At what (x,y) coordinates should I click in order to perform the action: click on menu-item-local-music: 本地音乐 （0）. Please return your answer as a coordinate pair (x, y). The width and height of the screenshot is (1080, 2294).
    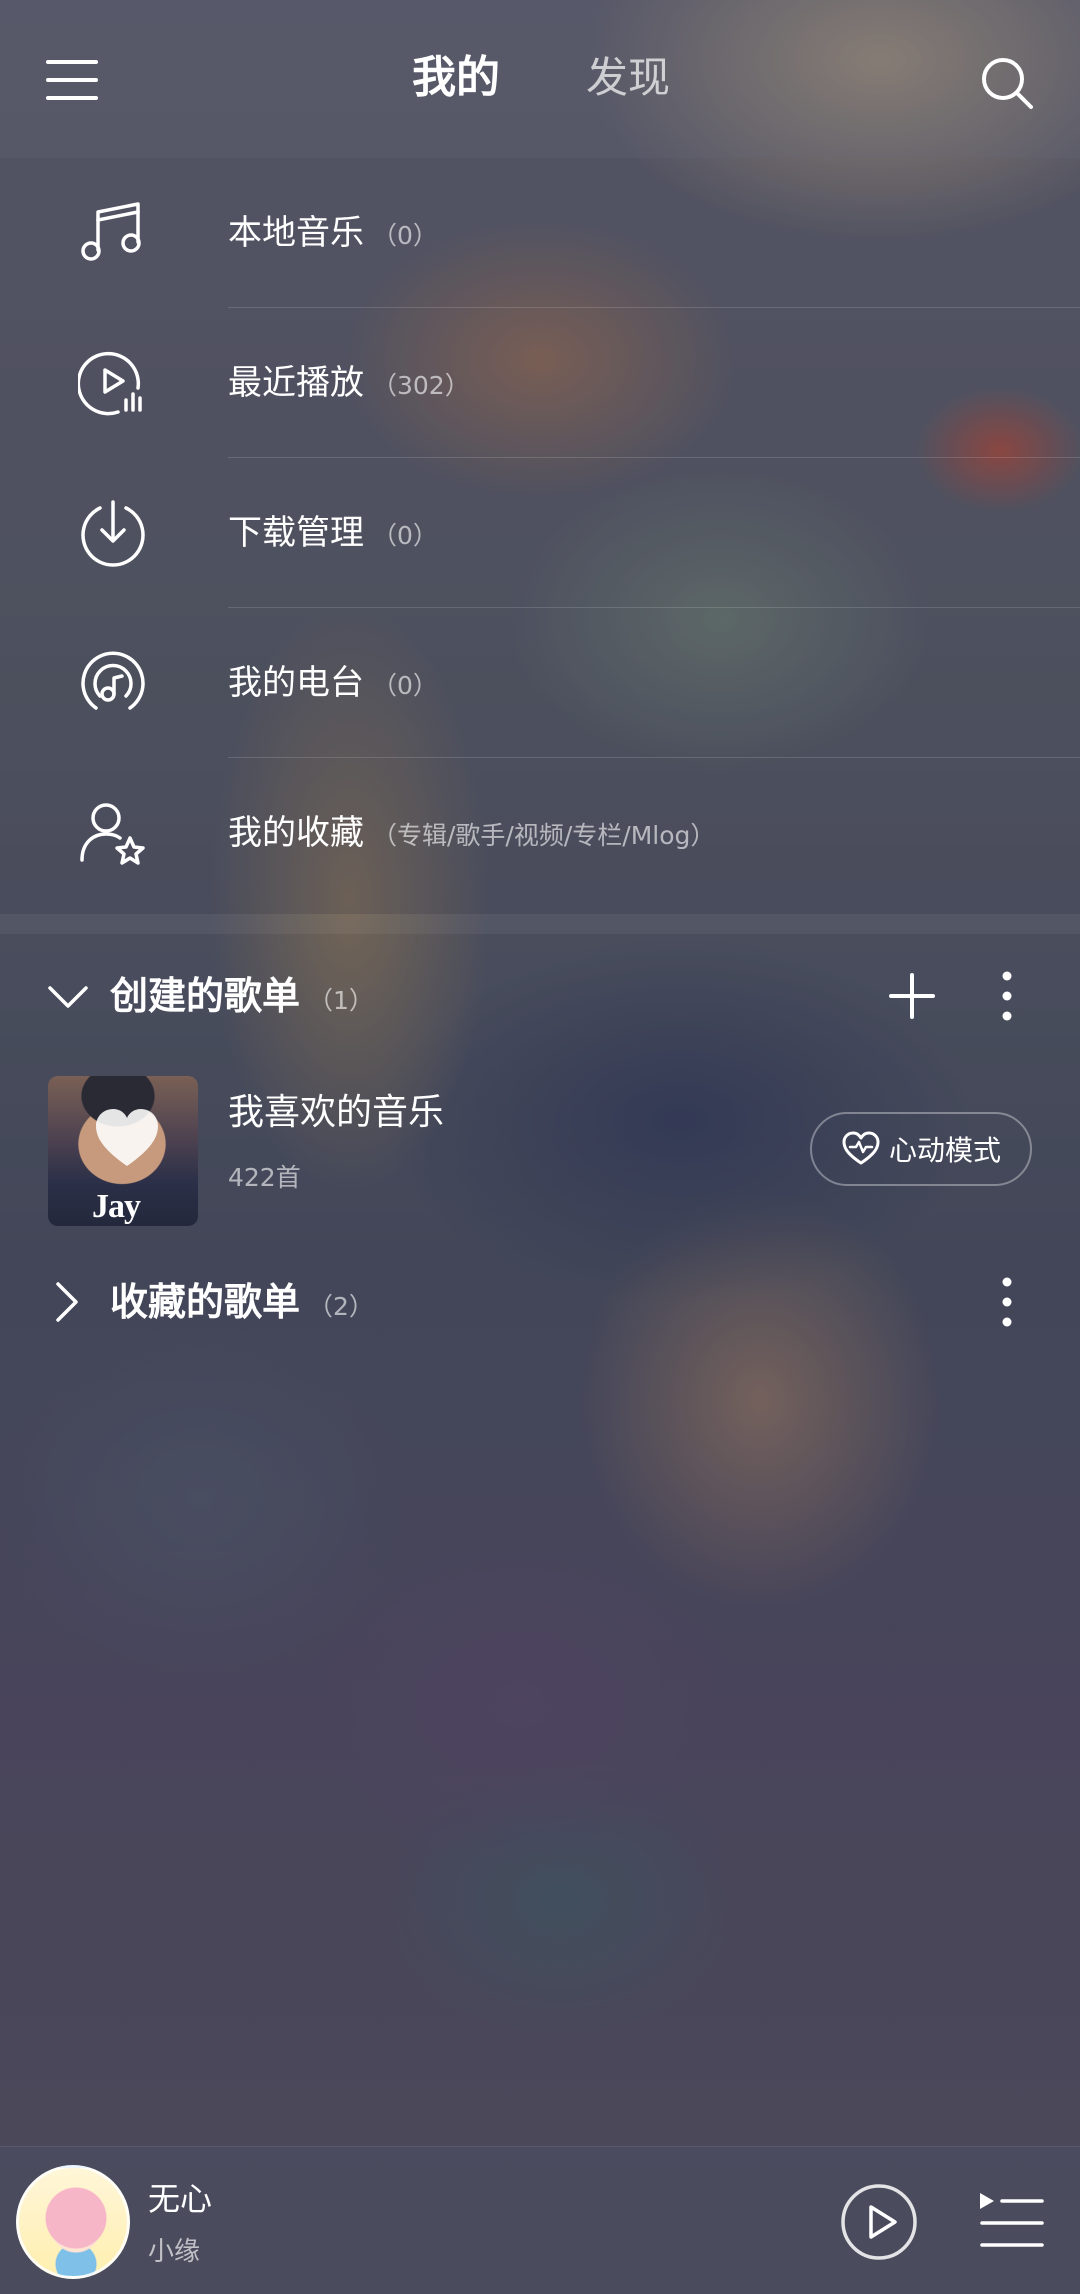
    Looking at the image, I should click on (540, 233).